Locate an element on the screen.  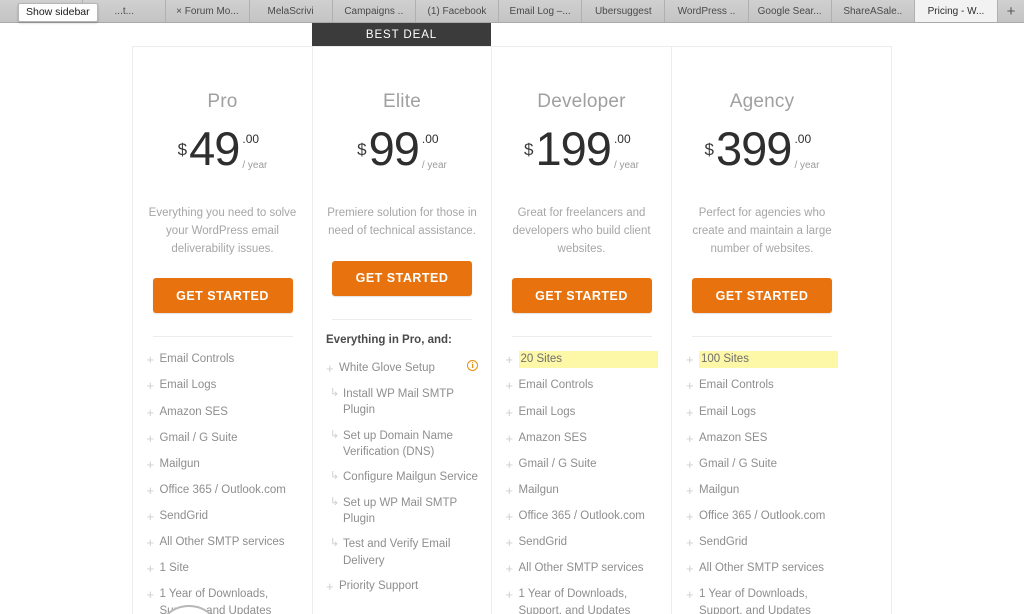
info-icon: i is located at coordinates (472, 365).